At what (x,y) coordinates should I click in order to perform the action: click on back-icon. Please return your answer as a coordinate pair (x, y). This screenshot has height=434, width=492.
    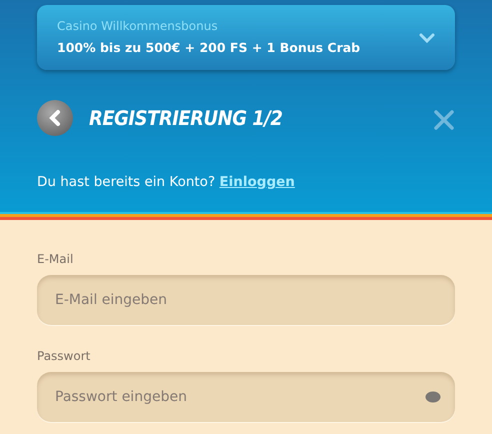
    Looking at the image, I should click on (55, 118).